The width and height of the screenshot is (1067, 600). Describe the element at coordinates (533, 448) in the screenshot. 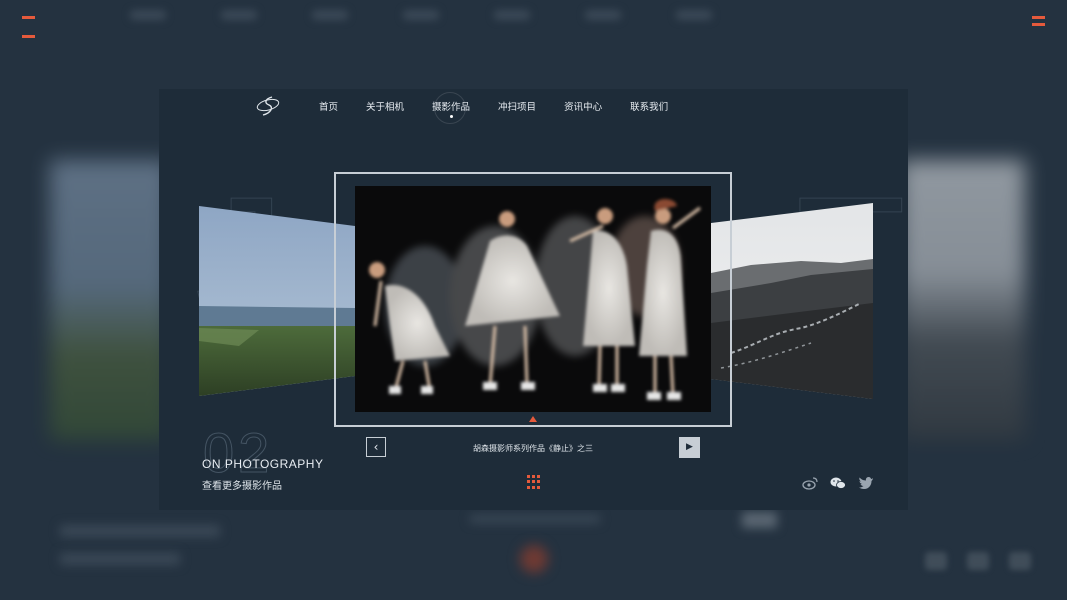

I see `photo-caption: 胡森摄影师系列作品《静止》之三` at that location.